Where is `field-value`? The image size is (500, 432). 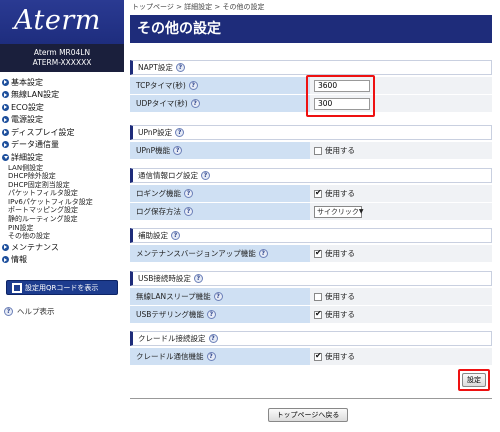 field-value is located at coordinates (401, 103).